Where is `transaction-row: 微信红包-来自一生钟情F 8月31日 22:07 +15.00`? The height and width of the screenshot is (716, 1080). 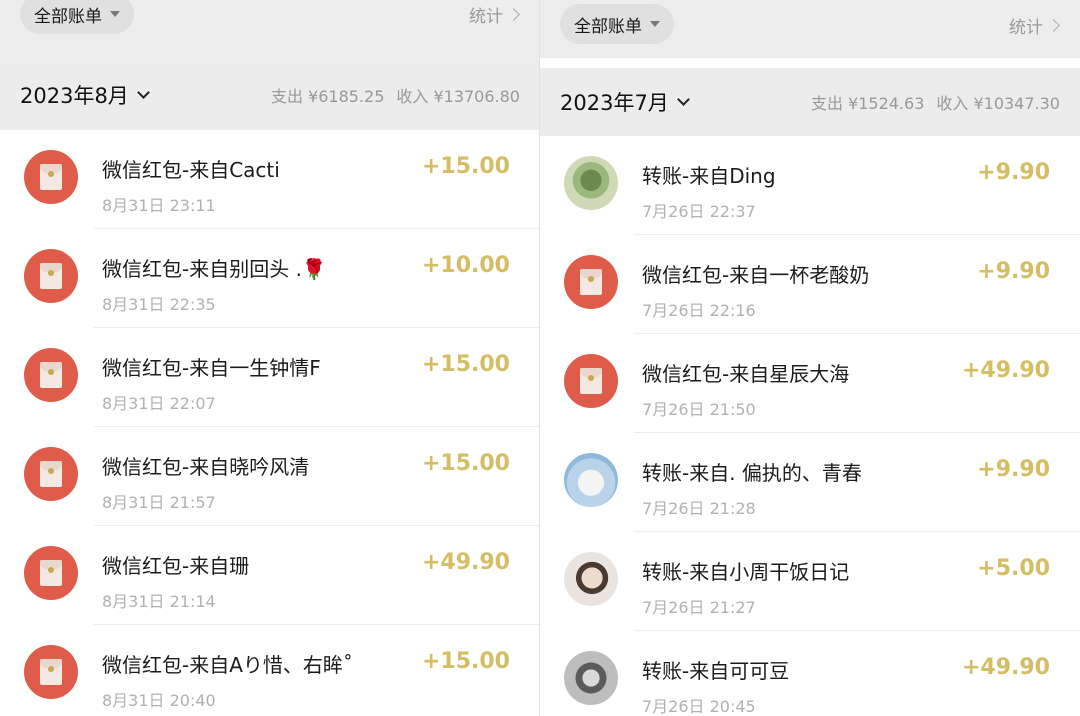
transaction-row: 微信红包-来自一生钟情F 8月31日 22:07 +15.00 is located at coordinates (270, 377).